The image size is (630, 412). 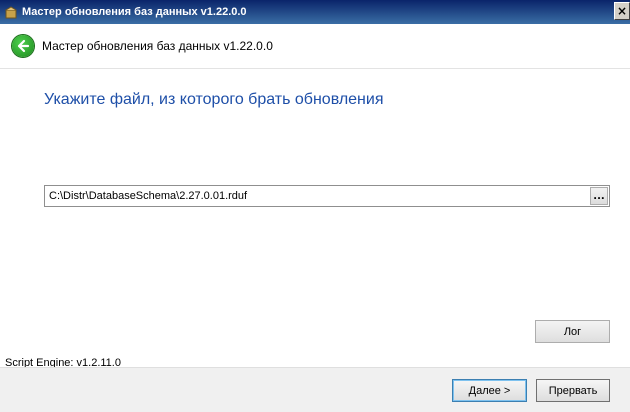 What do you see at coordinates (489, 390) in the screenshot?
I see `next-button: Далее >` at bounding box center [489, 390].